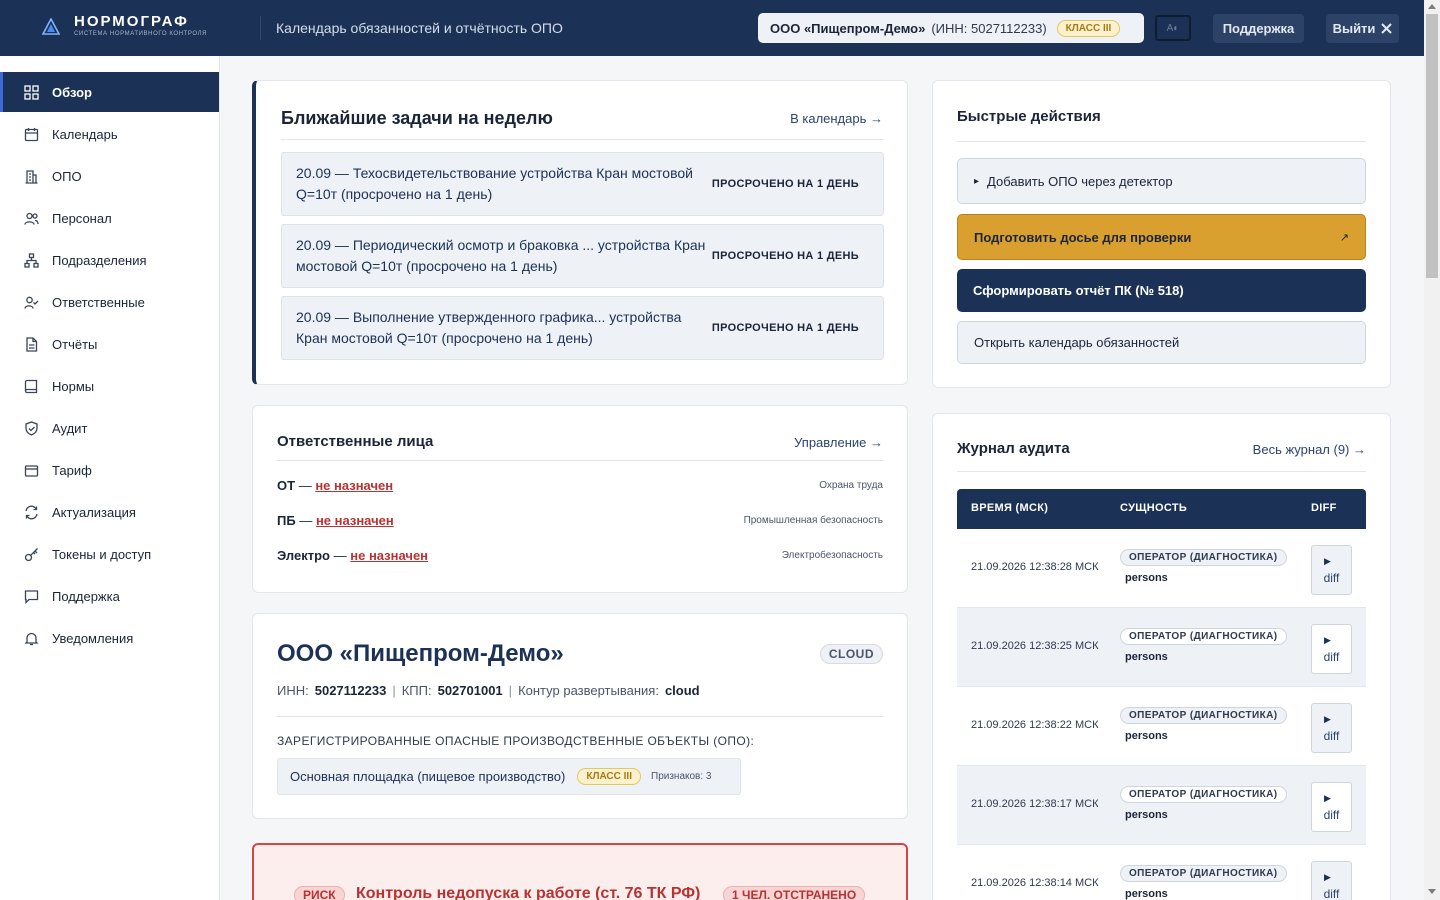 Image resolution: width=1440 pixels, height=900 pixels. I want to click on sidebar-item-label: ОПО, so click(67, 176).